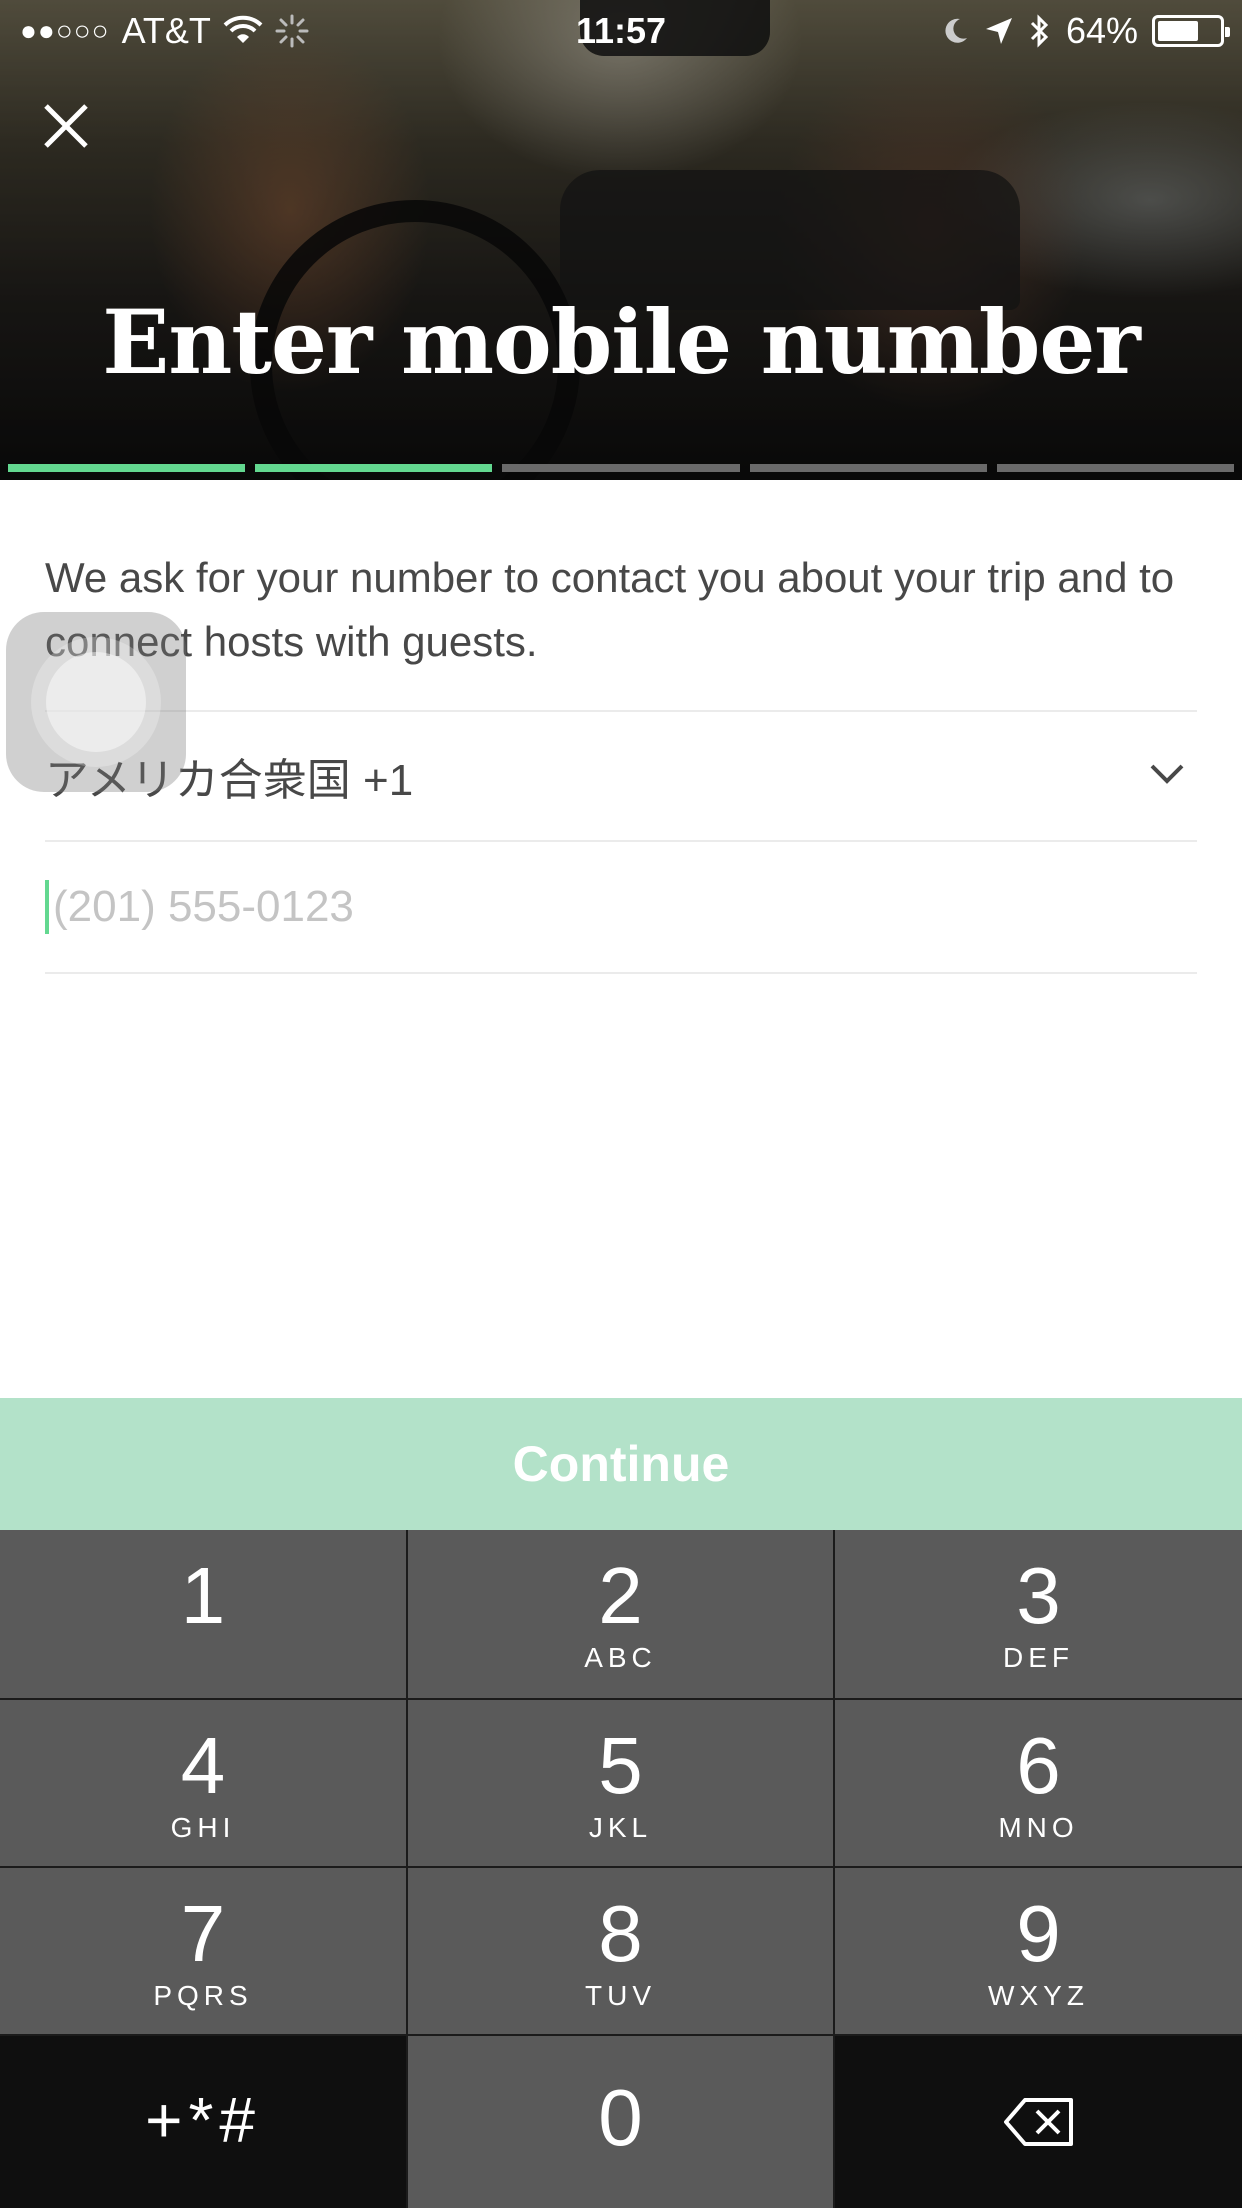 The width and height of the screenshot is (1242, 2208). What do you see at coordinates (621, 1464) in the screenshot?
I see `continue-button: Continue` at bounding box center [621, 1464].